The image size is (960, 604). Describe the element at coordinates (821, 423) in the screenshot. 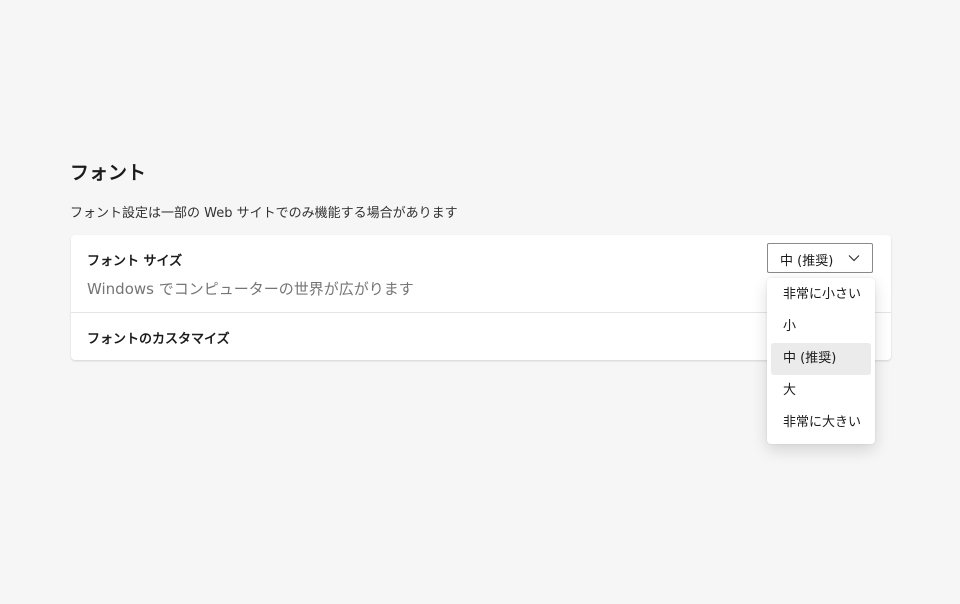

I see `font-size-option-extra-large: 非常に大きい` at that location.